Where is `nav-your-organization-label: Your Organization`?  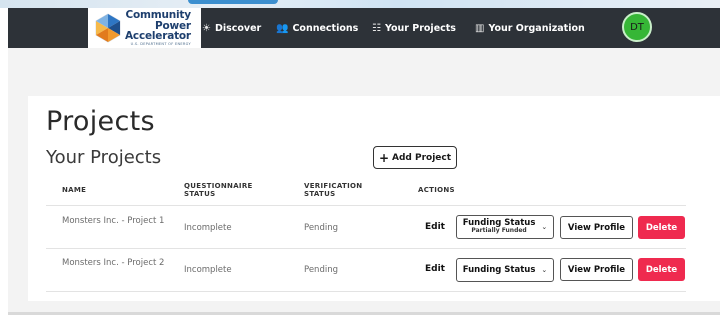 nav-your-organization-label: Your Organization is located at coordinates (536, 28).